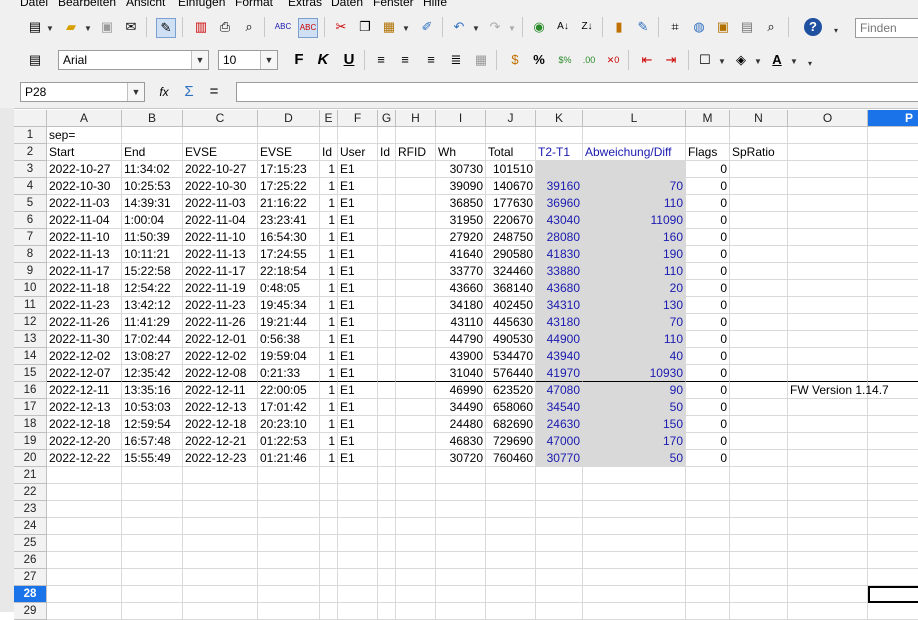 This screenshot has height=620, width=918. What do you see at coordinates (559, 492) in the screenshot?
I see `cell-K22` at bounding box center [559, 492].